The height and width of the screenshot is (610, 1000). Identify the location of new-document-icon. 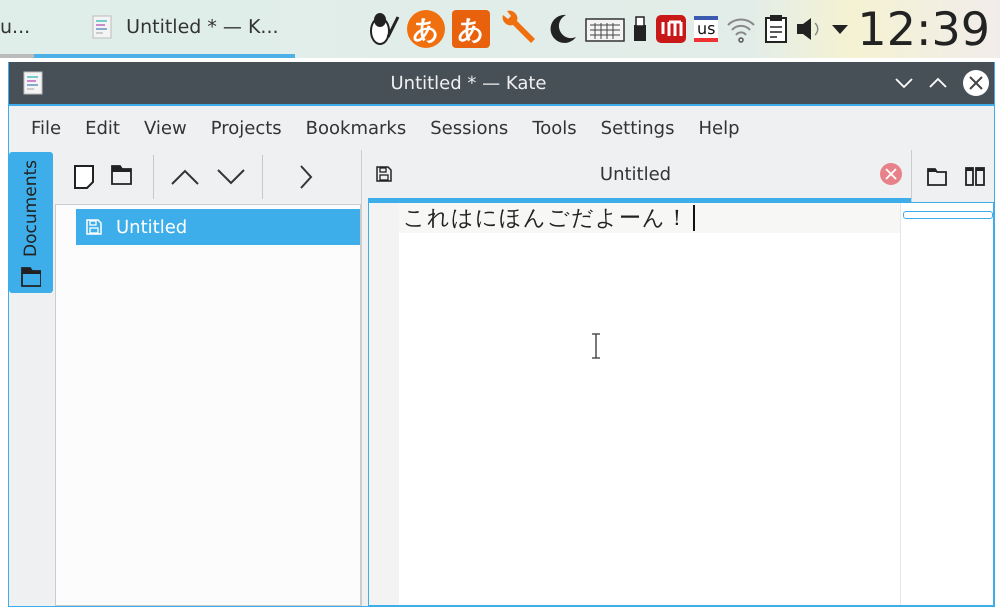
(84, 177).